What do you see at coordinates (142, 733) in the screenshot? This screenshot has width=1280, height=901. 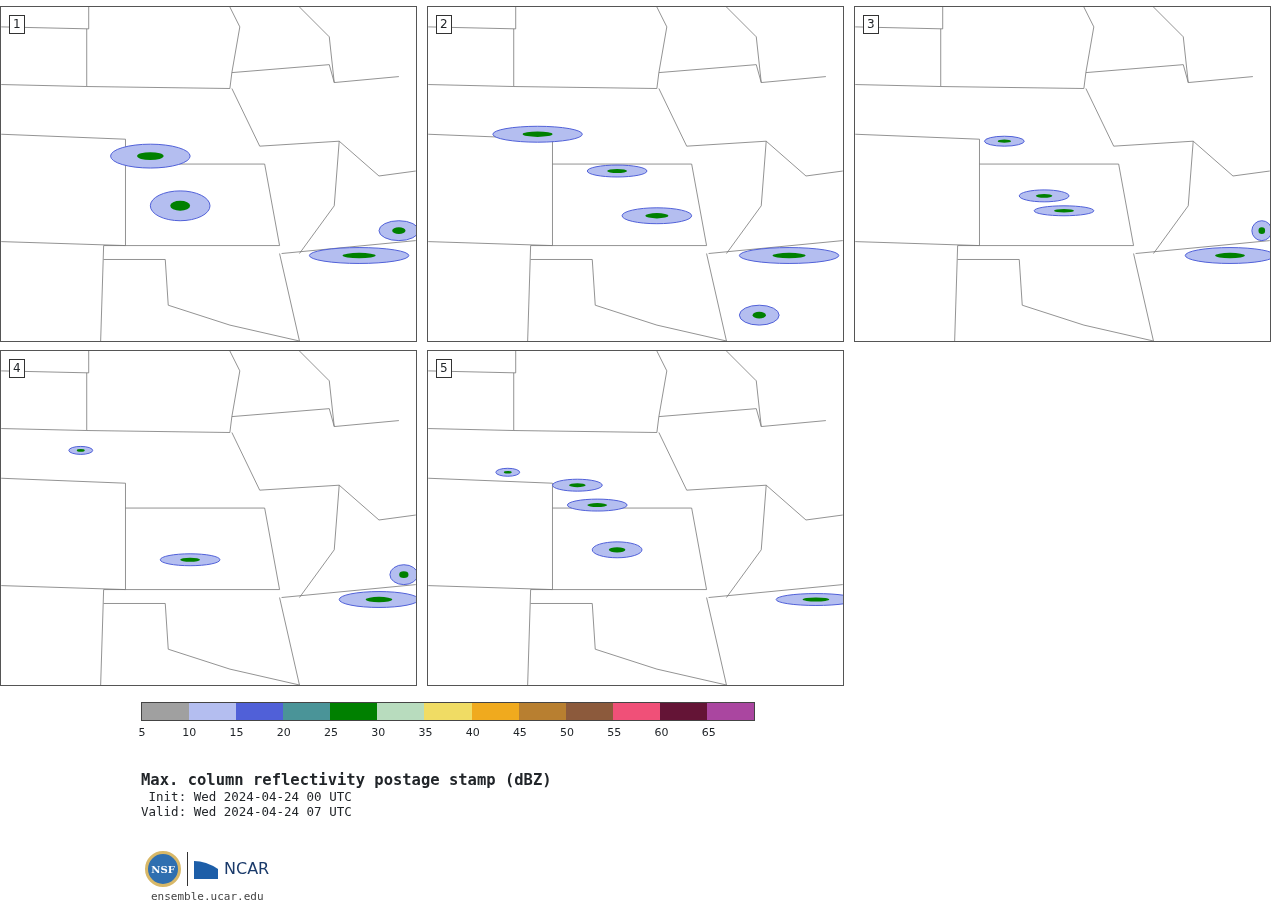 I see `tick-label: 5` at bounding box center [142, 733].